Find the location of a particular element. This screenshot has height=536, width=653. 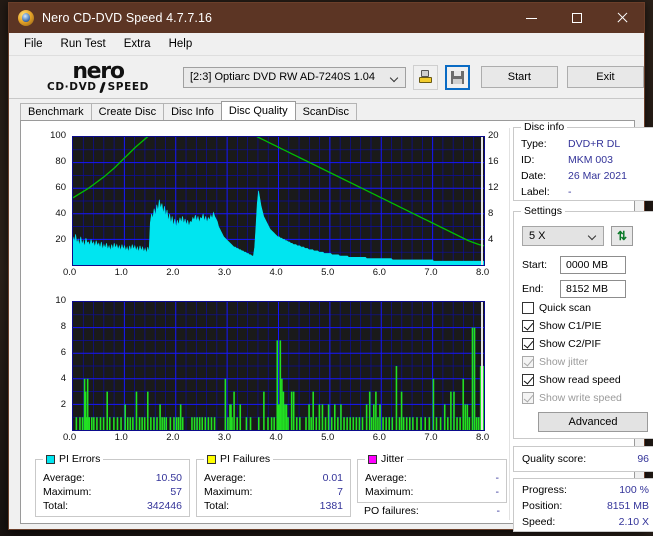

pi-errors-ytick-right: 4 is located at coordinates (491, 239).